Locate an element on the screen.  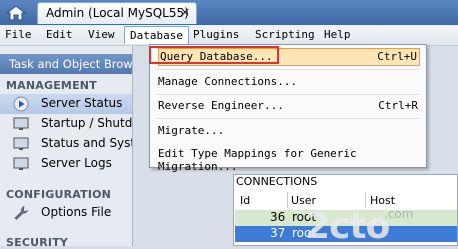
menu-database: Database is located at coordinates (156, 35).